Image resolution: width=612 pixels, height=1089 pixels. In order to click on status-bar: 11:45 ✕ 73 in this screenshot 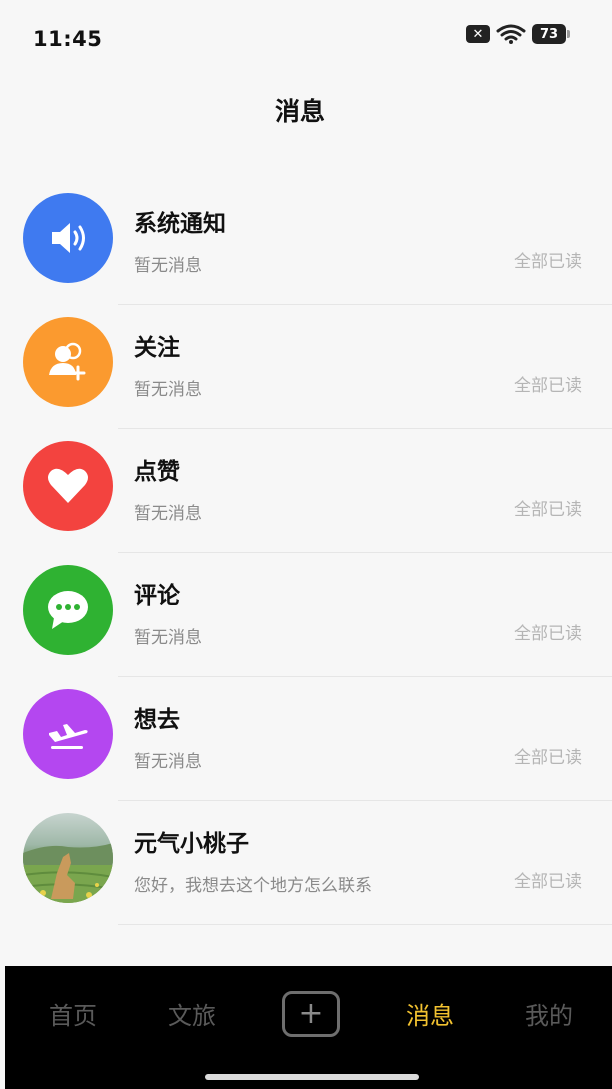, I will do `click(306, 35)`.